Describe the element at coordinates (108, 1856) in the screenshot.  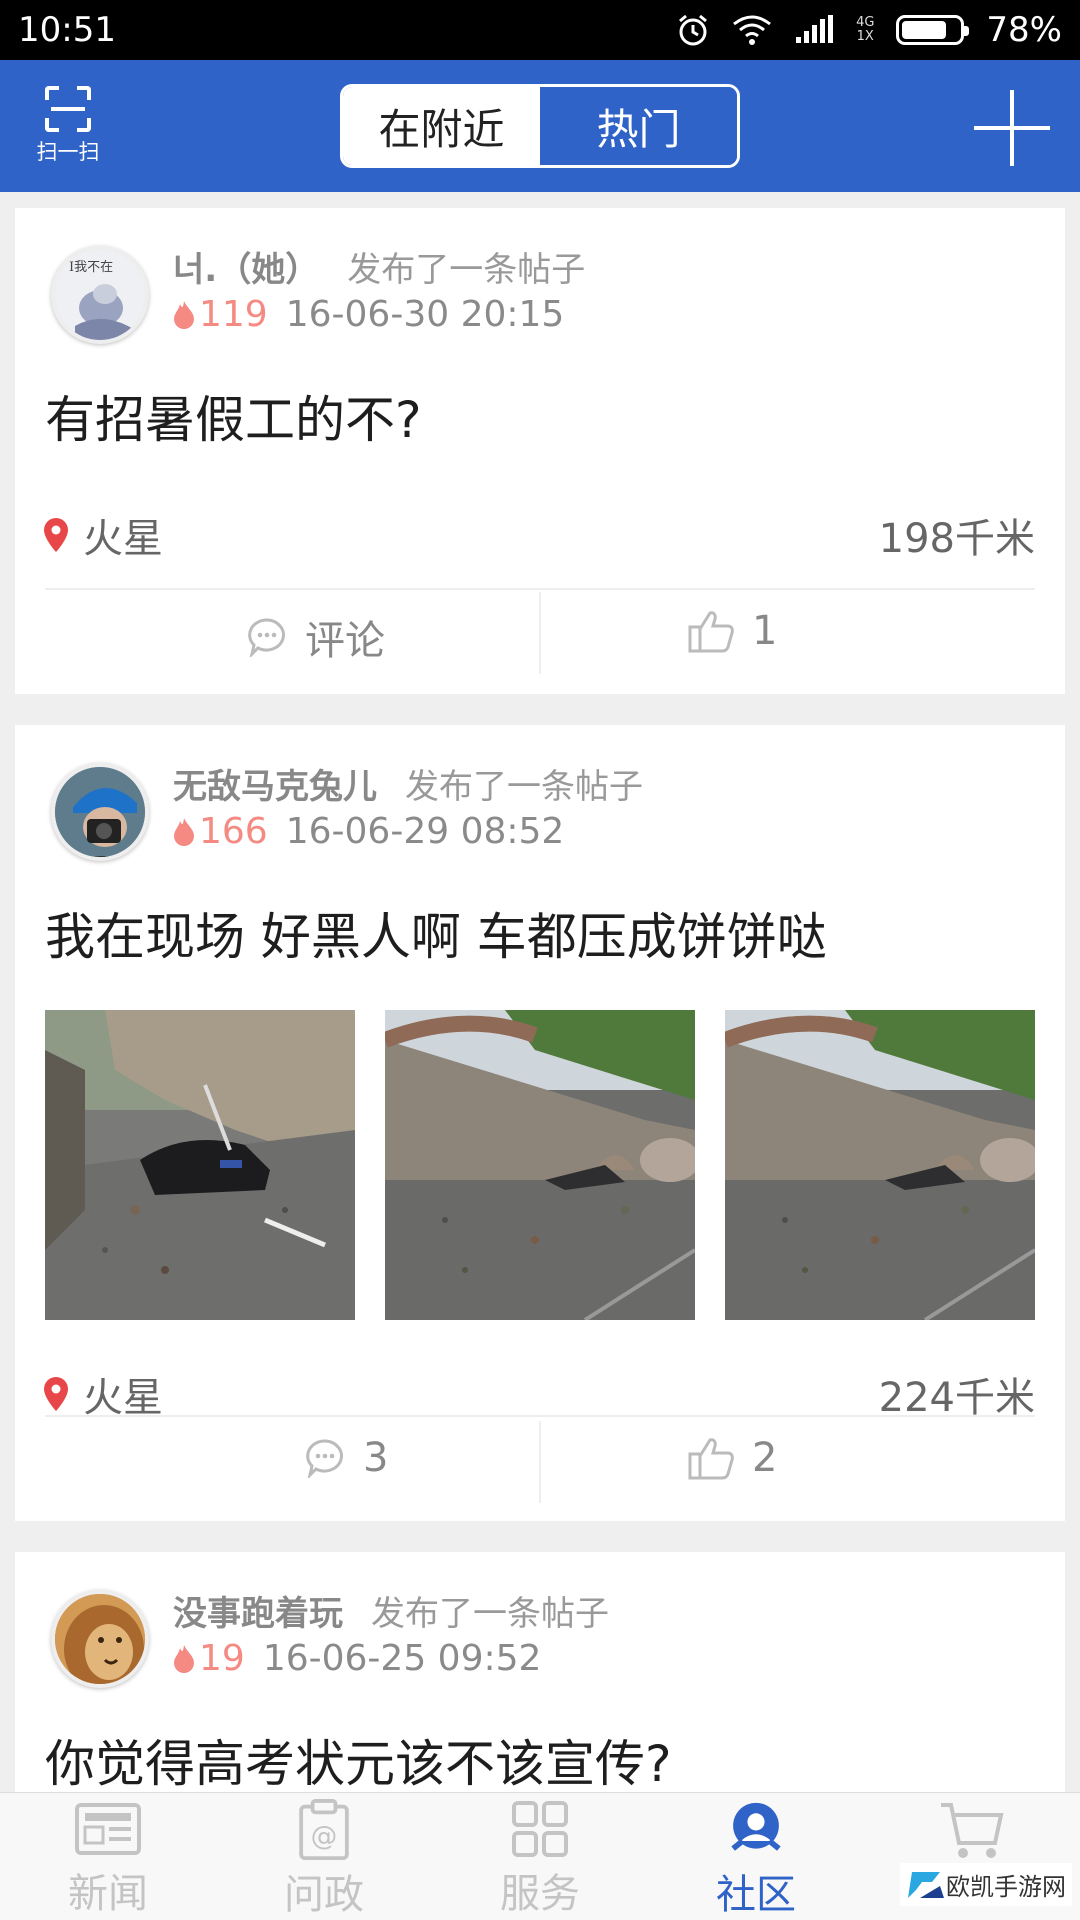
I see `nav-news: 新闻` at that location.